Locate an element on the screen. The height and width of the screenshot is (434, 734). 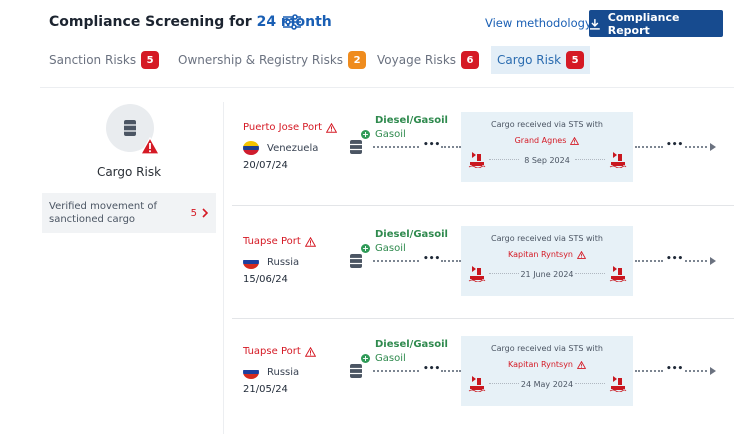
barrel-warning-icon is located at coordinates (133, 129).